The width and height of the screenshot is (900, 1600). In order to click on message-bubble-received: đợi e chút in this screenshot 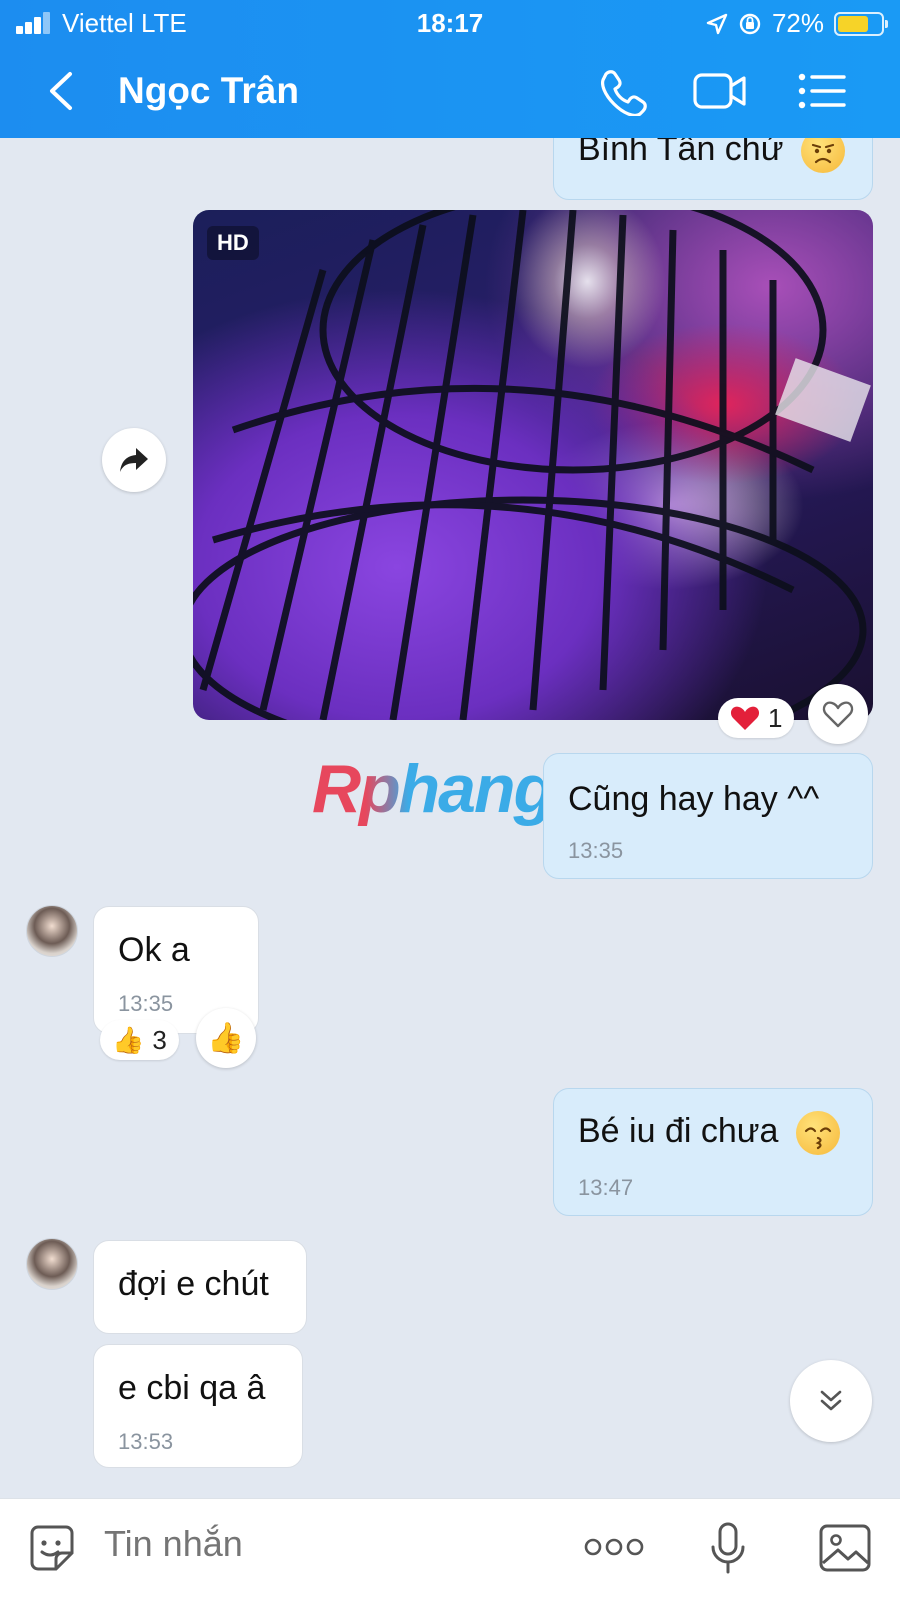, I will do `click(200, 1287)`.